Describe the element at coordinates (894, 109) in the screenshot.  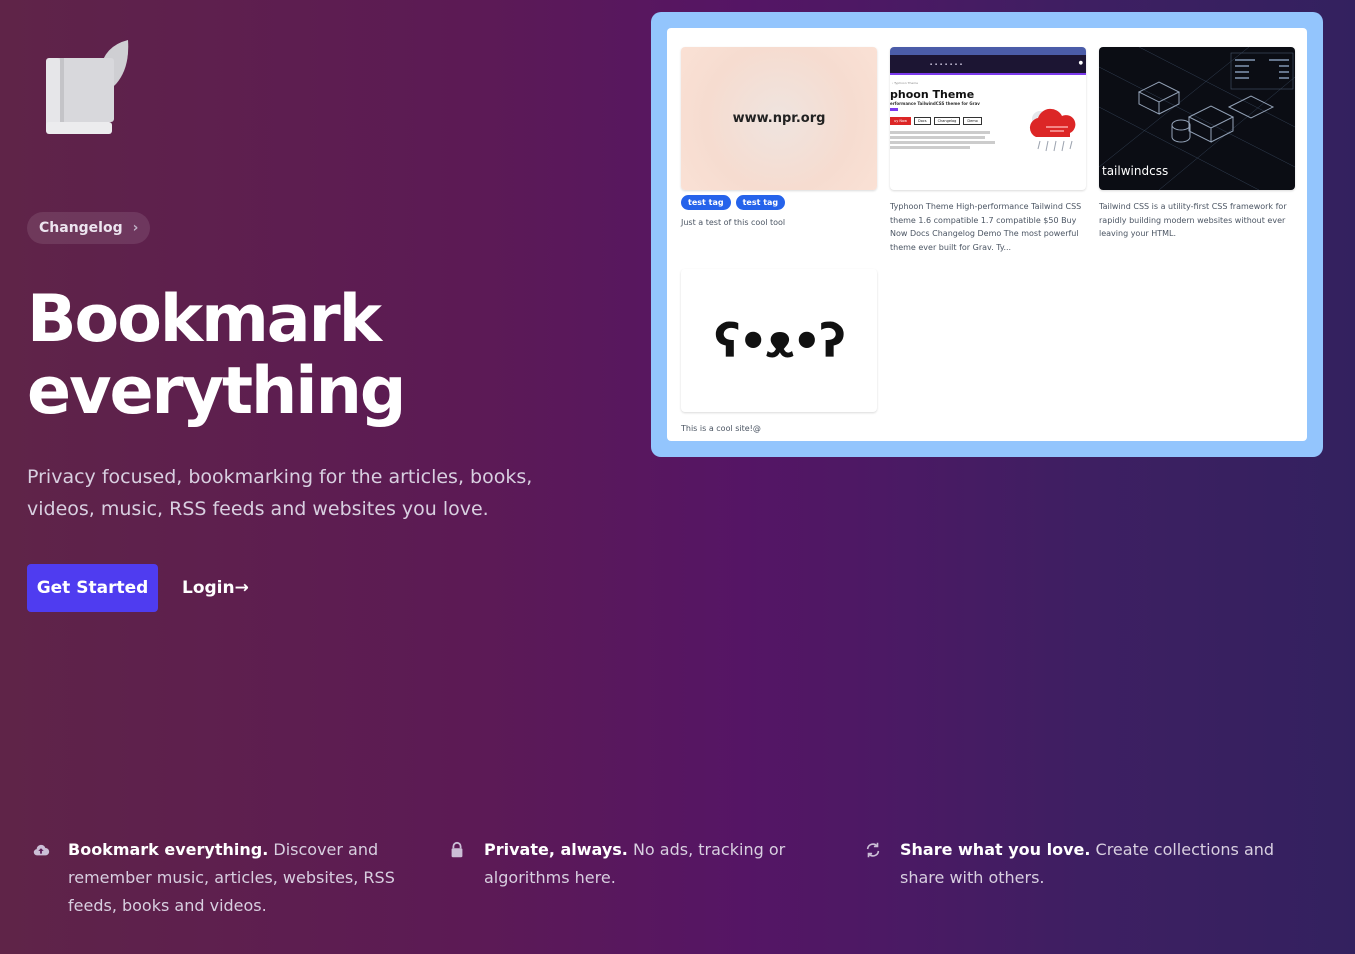
I see `thumbnail-badge` at that location.